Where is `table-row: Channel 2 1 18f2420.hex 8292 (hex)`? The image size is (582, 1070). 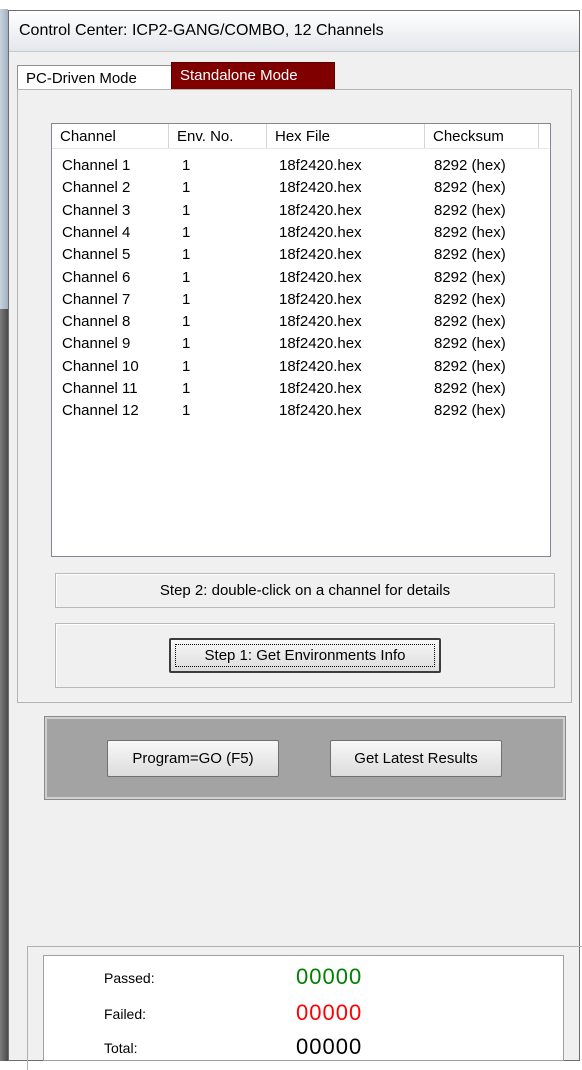
table-row: Channel 2 1 18f2420.hex 8292 (hex) is located at coordinates (300, 189).